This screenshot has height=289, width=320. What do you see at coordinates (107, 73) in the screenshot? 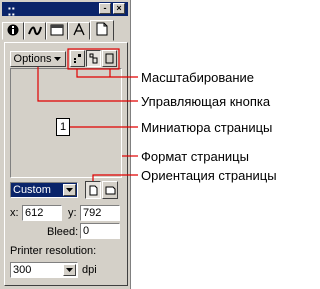
I see `scaling-leader` at bounding box center [107, 73].